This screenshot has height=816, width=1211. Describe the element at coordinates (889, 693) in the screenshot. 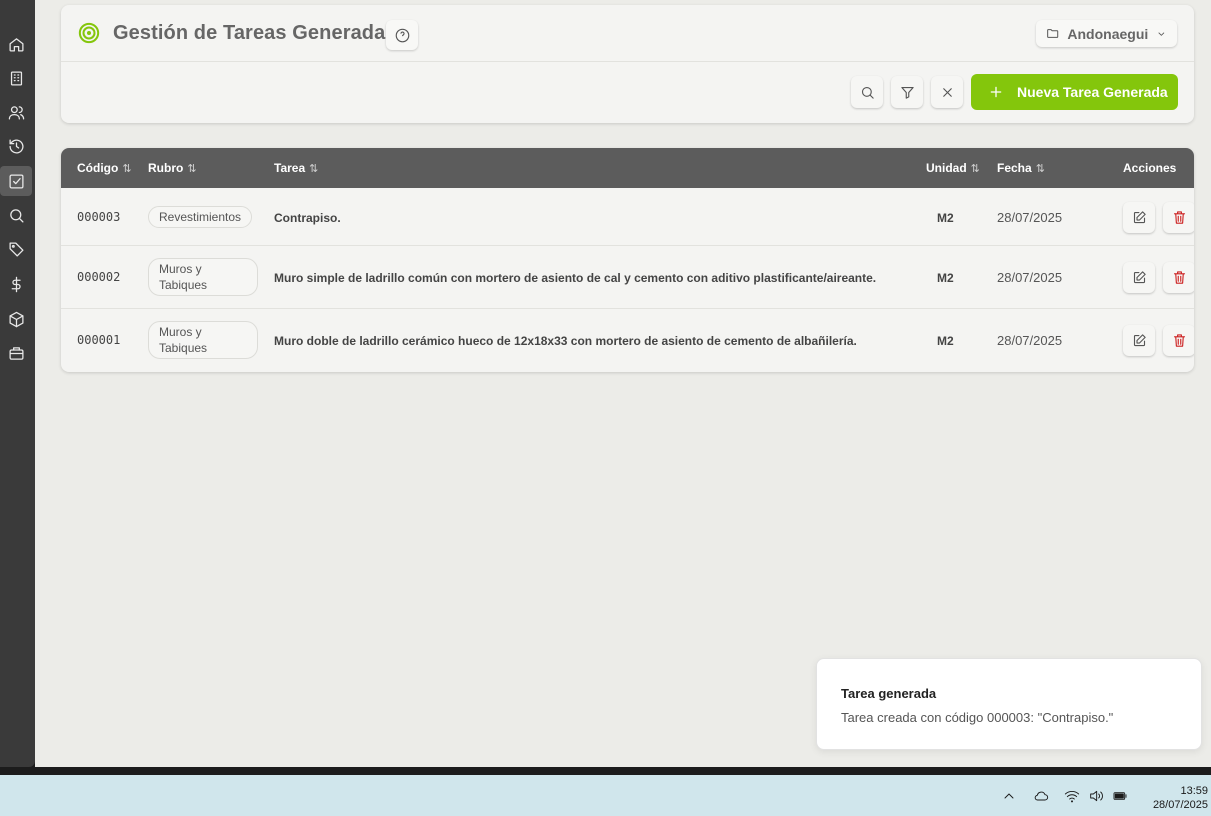

I see `toast-title: Tarea generada` at that location.